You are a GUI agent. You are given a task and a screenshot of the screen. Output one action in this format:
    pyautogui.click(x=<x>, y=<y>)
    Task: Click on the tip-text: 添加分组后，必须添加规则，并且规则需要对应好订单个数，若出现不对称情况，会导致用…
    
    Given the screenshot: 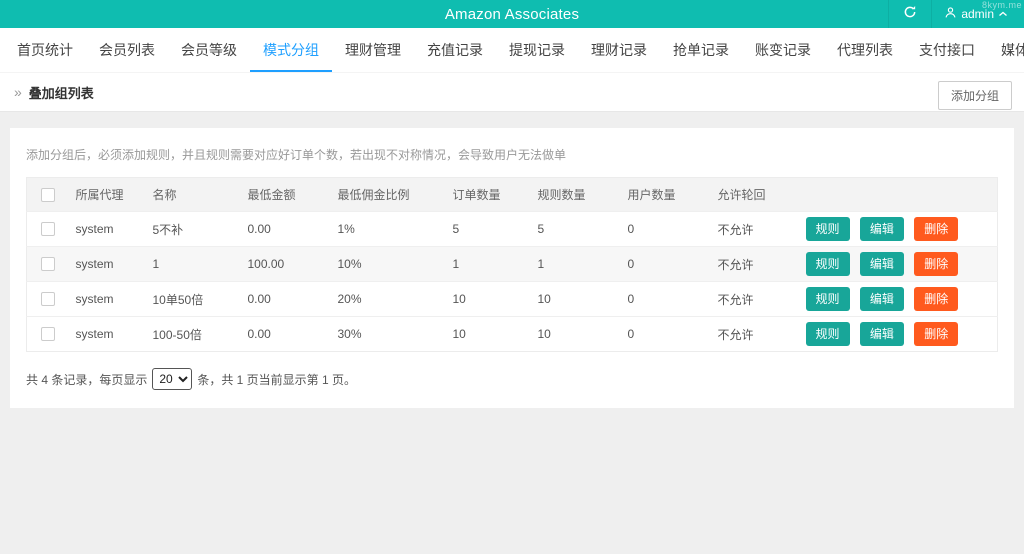 What is the action you would take?
    pyautogui.click(x=296, y=155)
    